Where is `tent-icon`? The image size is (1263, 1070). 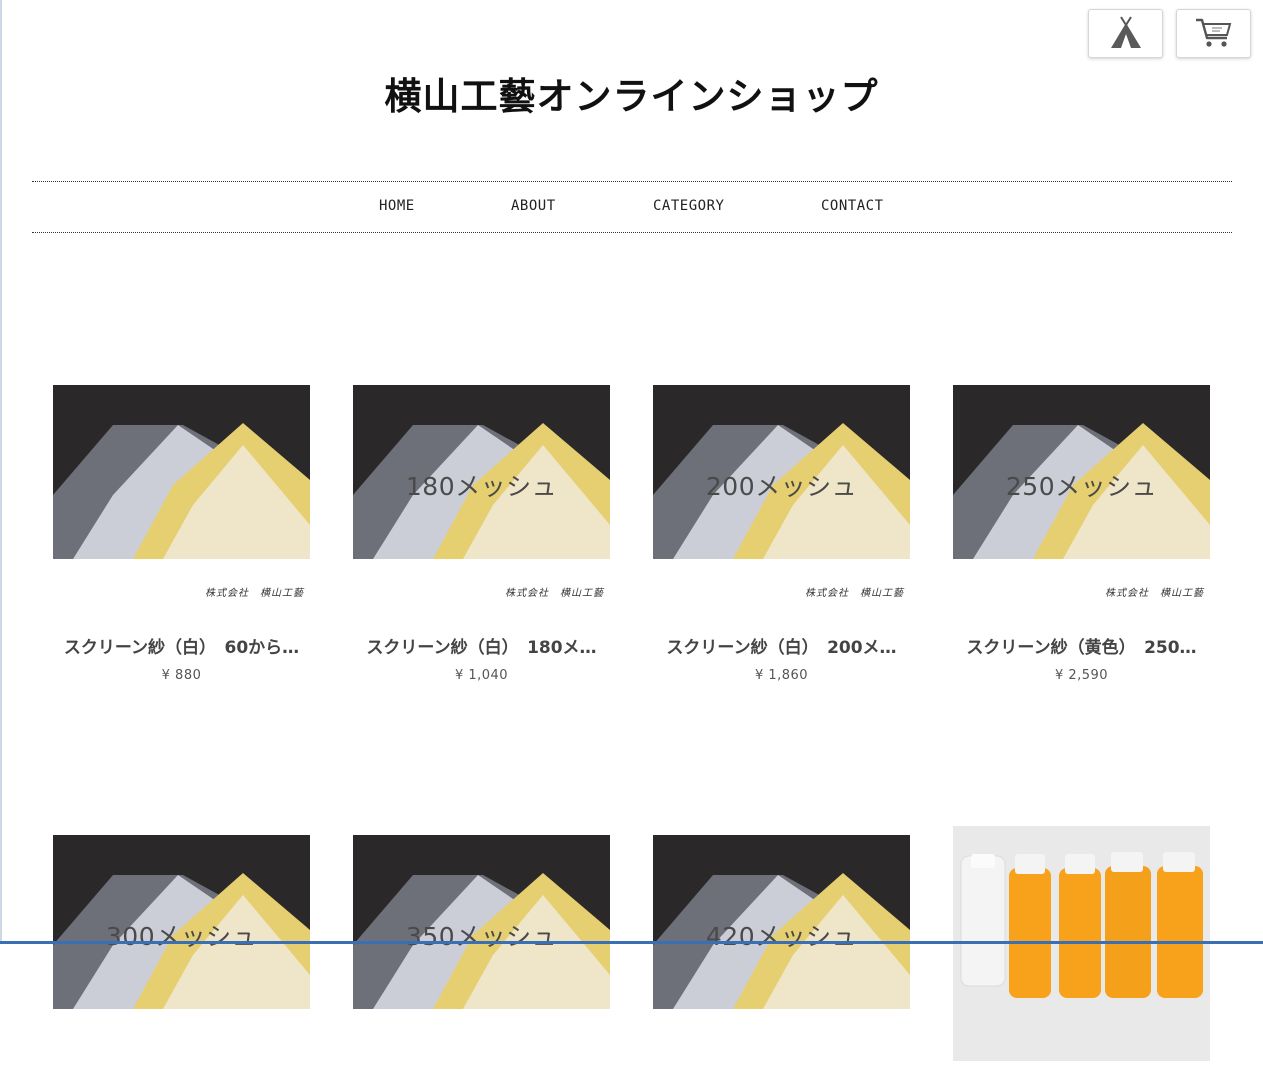
tent-icon is located at coordinates (1126, 34).